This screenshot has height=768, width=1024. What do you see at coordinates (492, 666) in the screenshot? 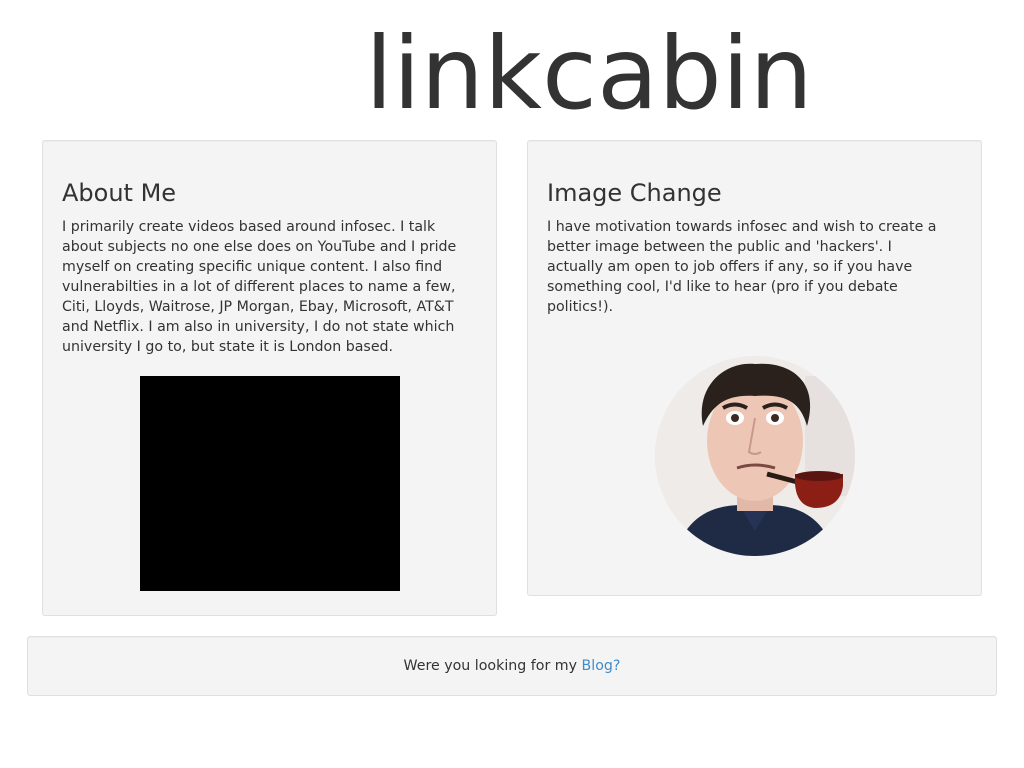
I see `footer-text: Were you looking for my` at bounding box center [492, 666].